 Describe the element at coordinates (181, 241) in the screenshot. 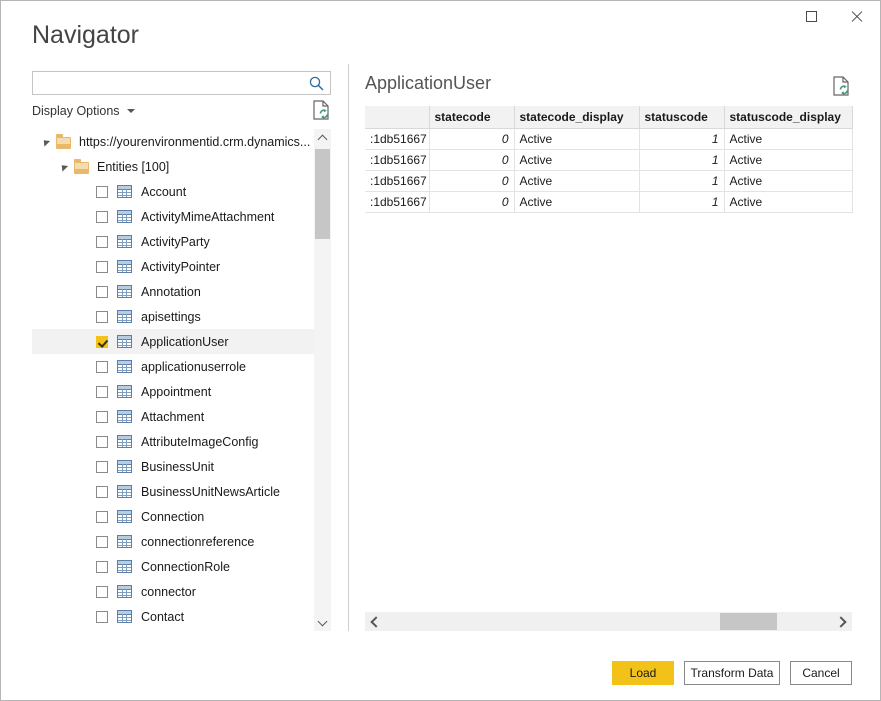

I see `tree-item-activityparty: ActivityParty` at that location.